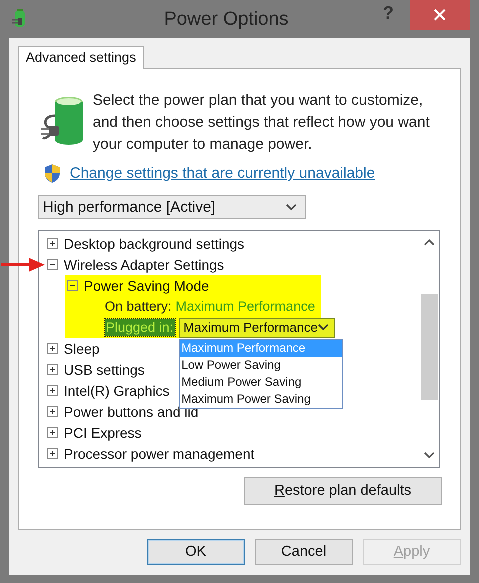 Image resolution: width=479 pixels, height=583 pixels. I want to click on tree-item: Wireless Adapter Settings, so click(144, 264).